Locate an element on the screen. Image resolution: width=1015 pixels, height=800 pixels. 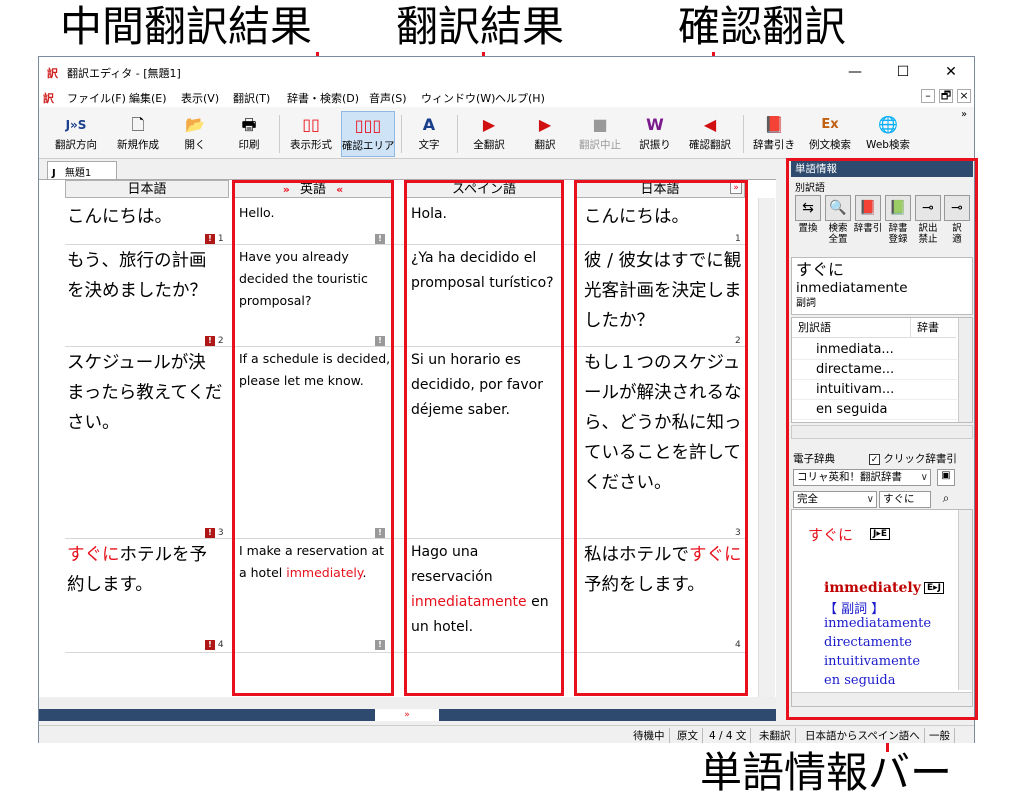
source-cell: スケジュールが決まったら教えてください。 is located at coordinates (145, 393).